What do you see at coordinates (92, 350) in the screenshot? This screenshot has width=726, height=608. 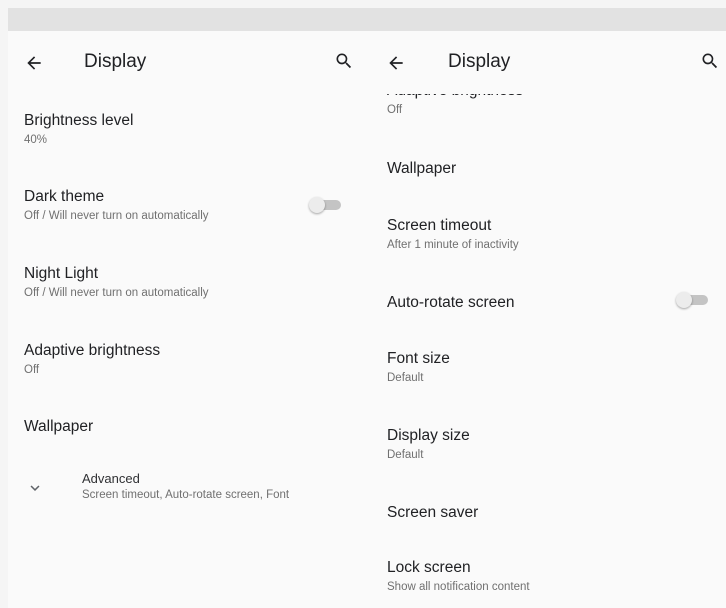 I see `setting-title: Adaptive brightness` at bounding box center [92, 350].